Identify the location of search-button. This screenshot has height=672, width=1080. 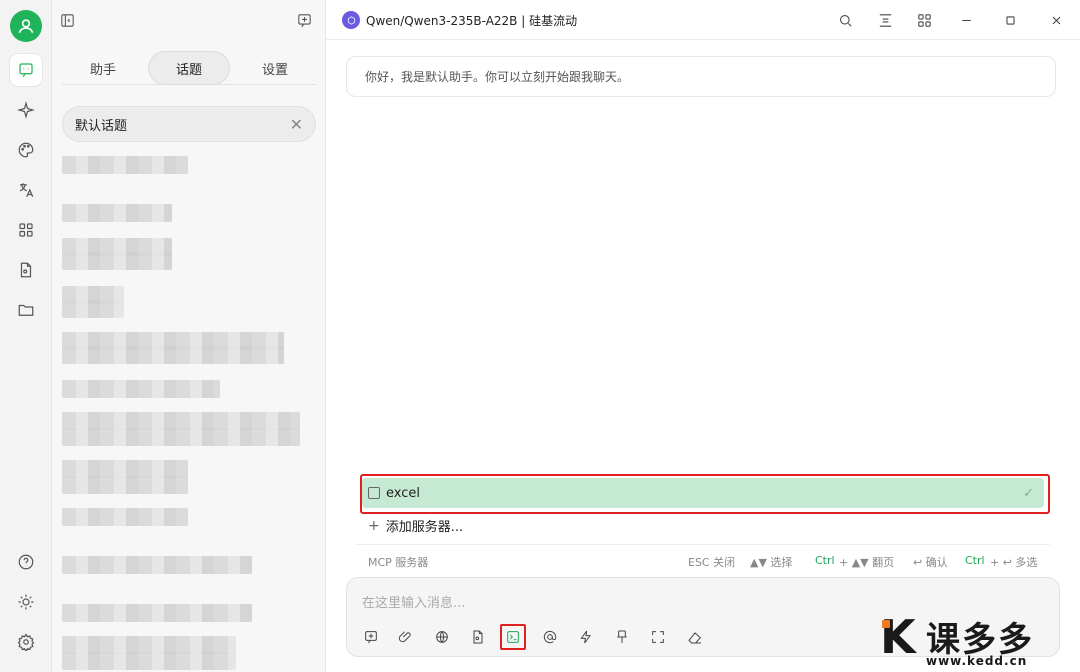
(845, 20).